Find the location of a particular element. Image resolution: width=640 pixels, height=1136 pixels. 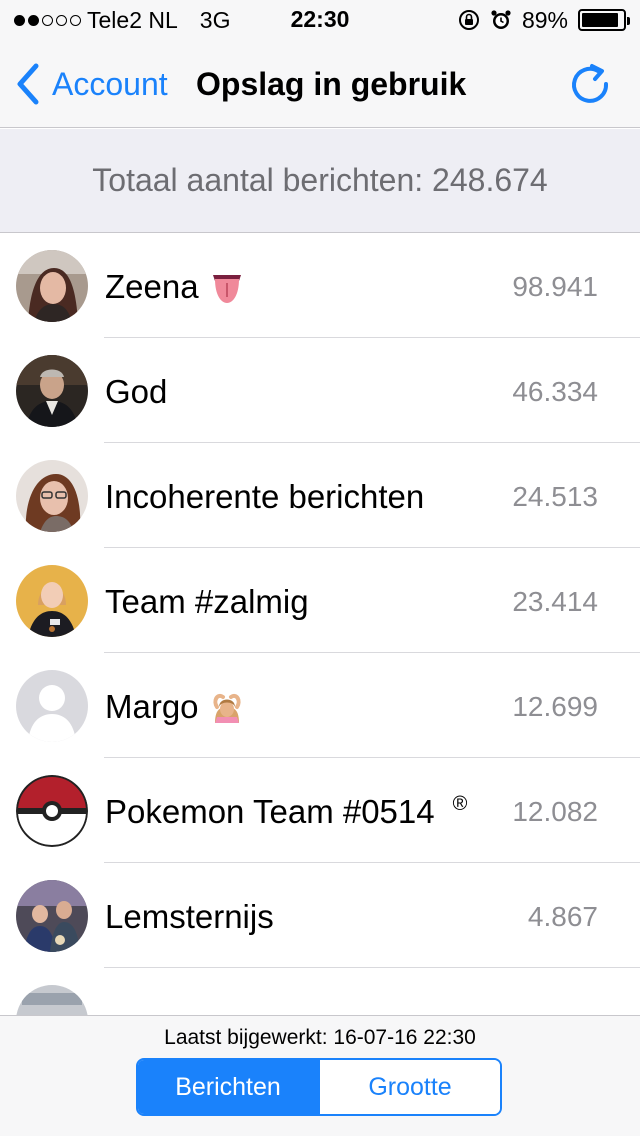

back-button-label: Account is located at coordinates (110, 83).